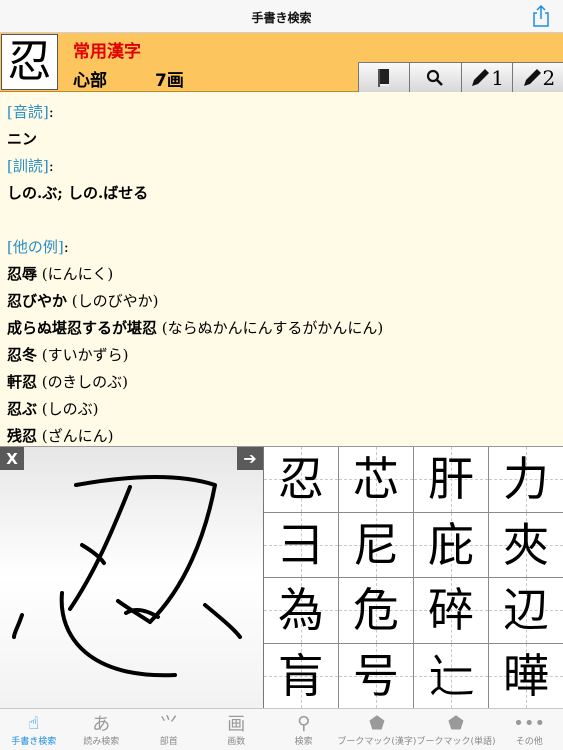 The image size is (563, 750). Describe the element at coordinates (38, 247) in the screenshot. I see `examples-heading: [他の例]:` at that location.